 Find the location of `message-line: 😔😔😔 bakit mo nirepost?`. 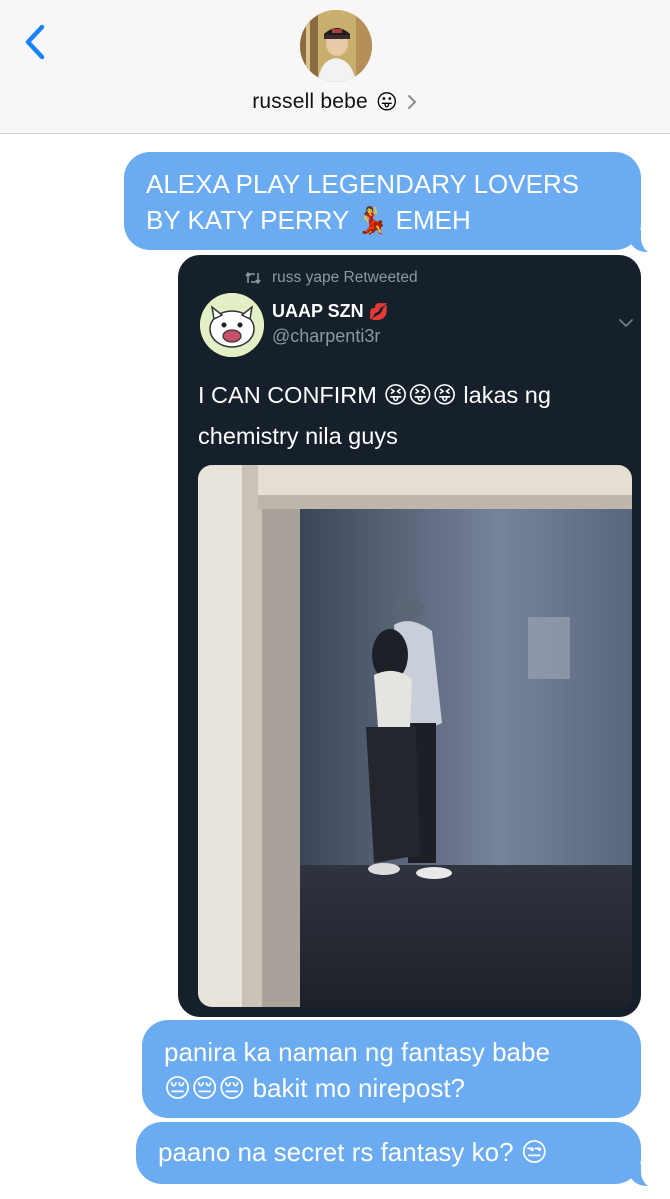

message-line: 😔😔😔 bakit mo nirepost? is located at coordinates (391, 1088).